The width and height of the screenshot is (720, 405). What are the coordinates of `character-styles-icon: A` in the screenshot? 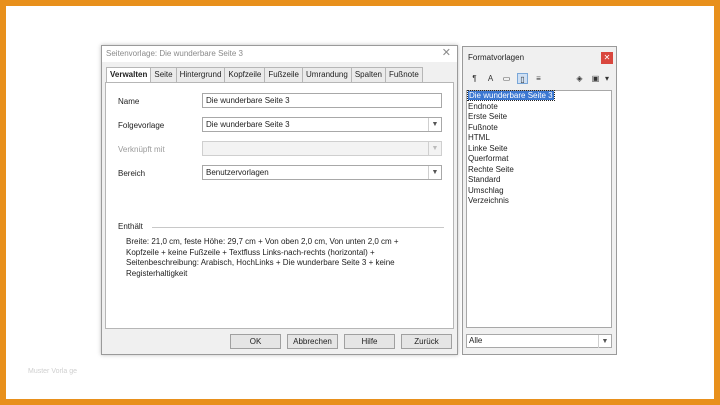 It's located at (490, 78).